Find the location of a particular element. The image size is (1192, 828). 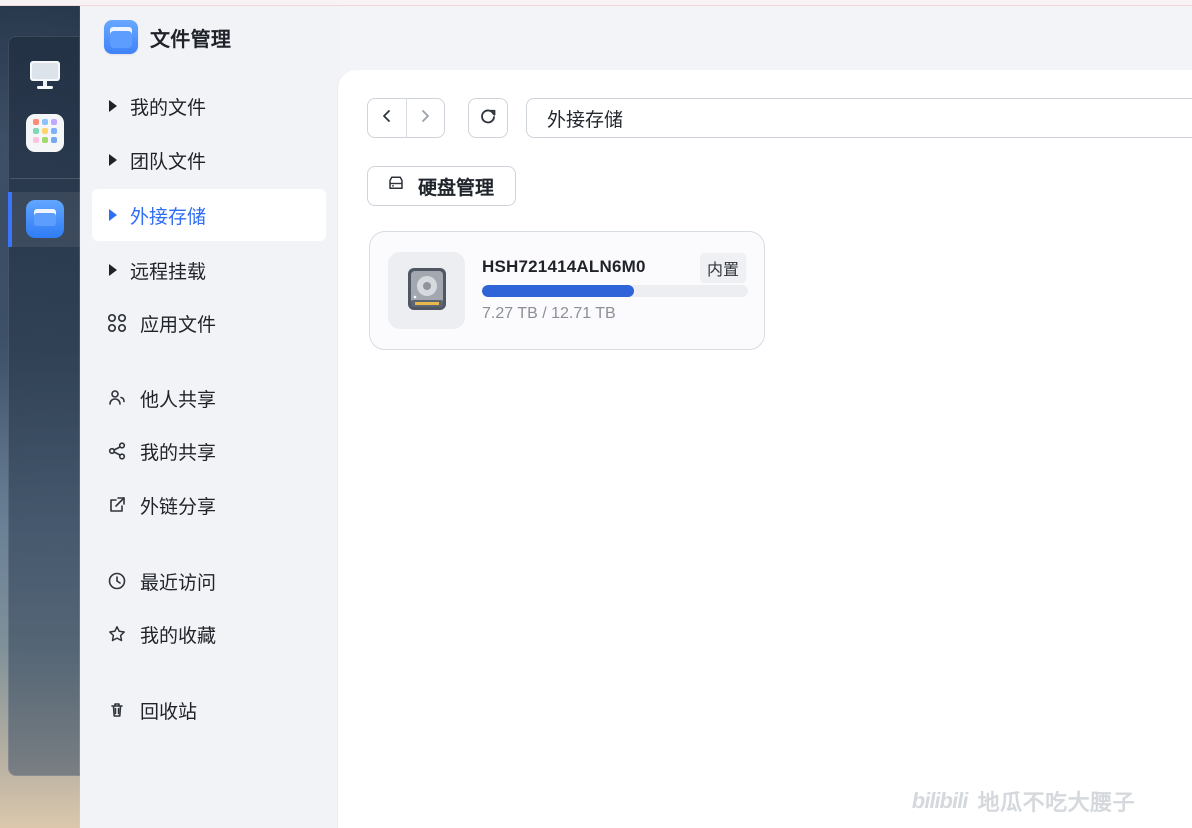

star-icon is located at coordinates (117, 634).